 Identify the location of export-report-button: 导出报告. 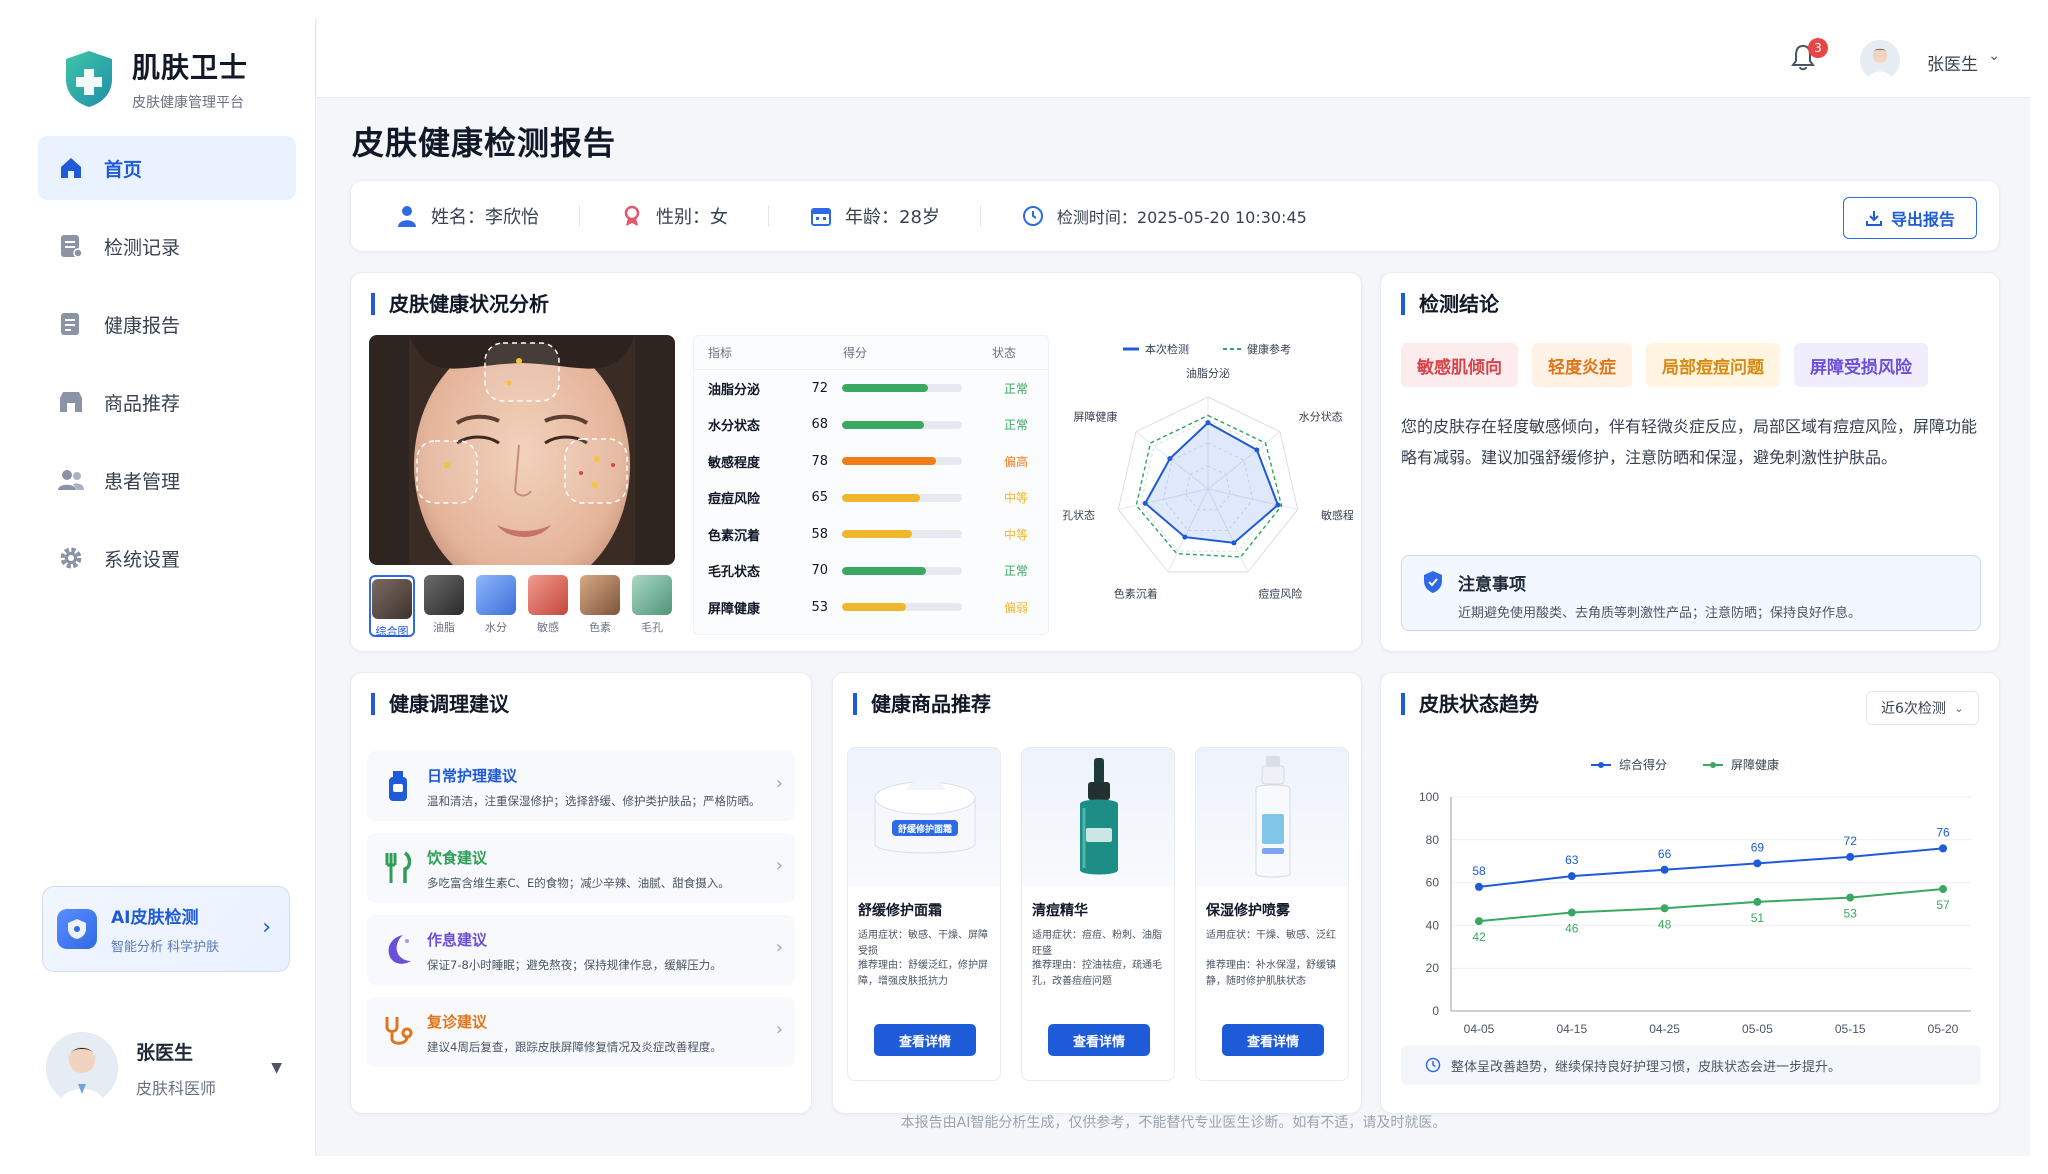
(1910, 218).